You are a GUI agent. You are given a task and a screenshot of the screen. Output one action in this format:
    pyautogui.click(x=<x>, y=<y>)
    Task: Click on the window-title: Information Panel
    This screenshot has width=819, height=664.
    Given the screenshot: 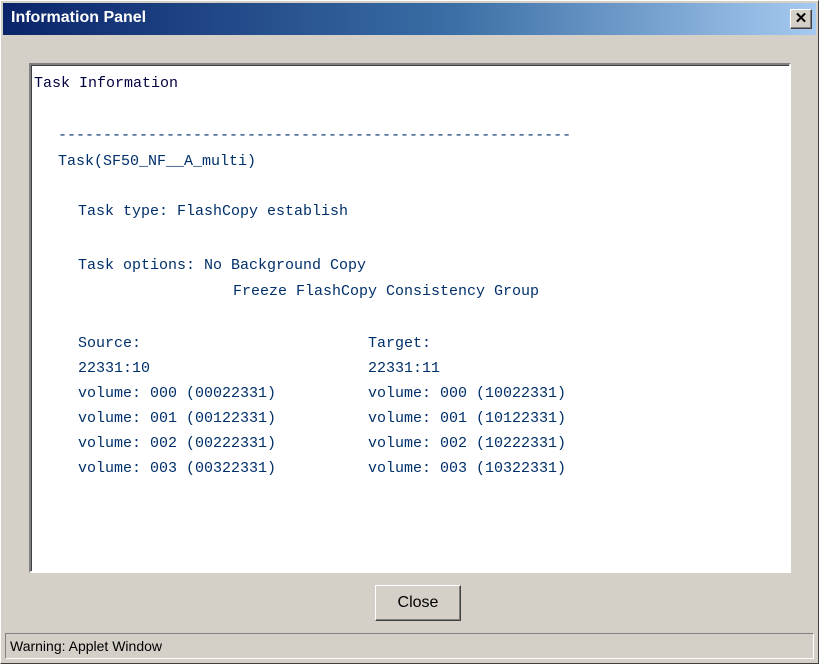 What is the action you would take?
    pyautogui.click(x=79, y=17)
    